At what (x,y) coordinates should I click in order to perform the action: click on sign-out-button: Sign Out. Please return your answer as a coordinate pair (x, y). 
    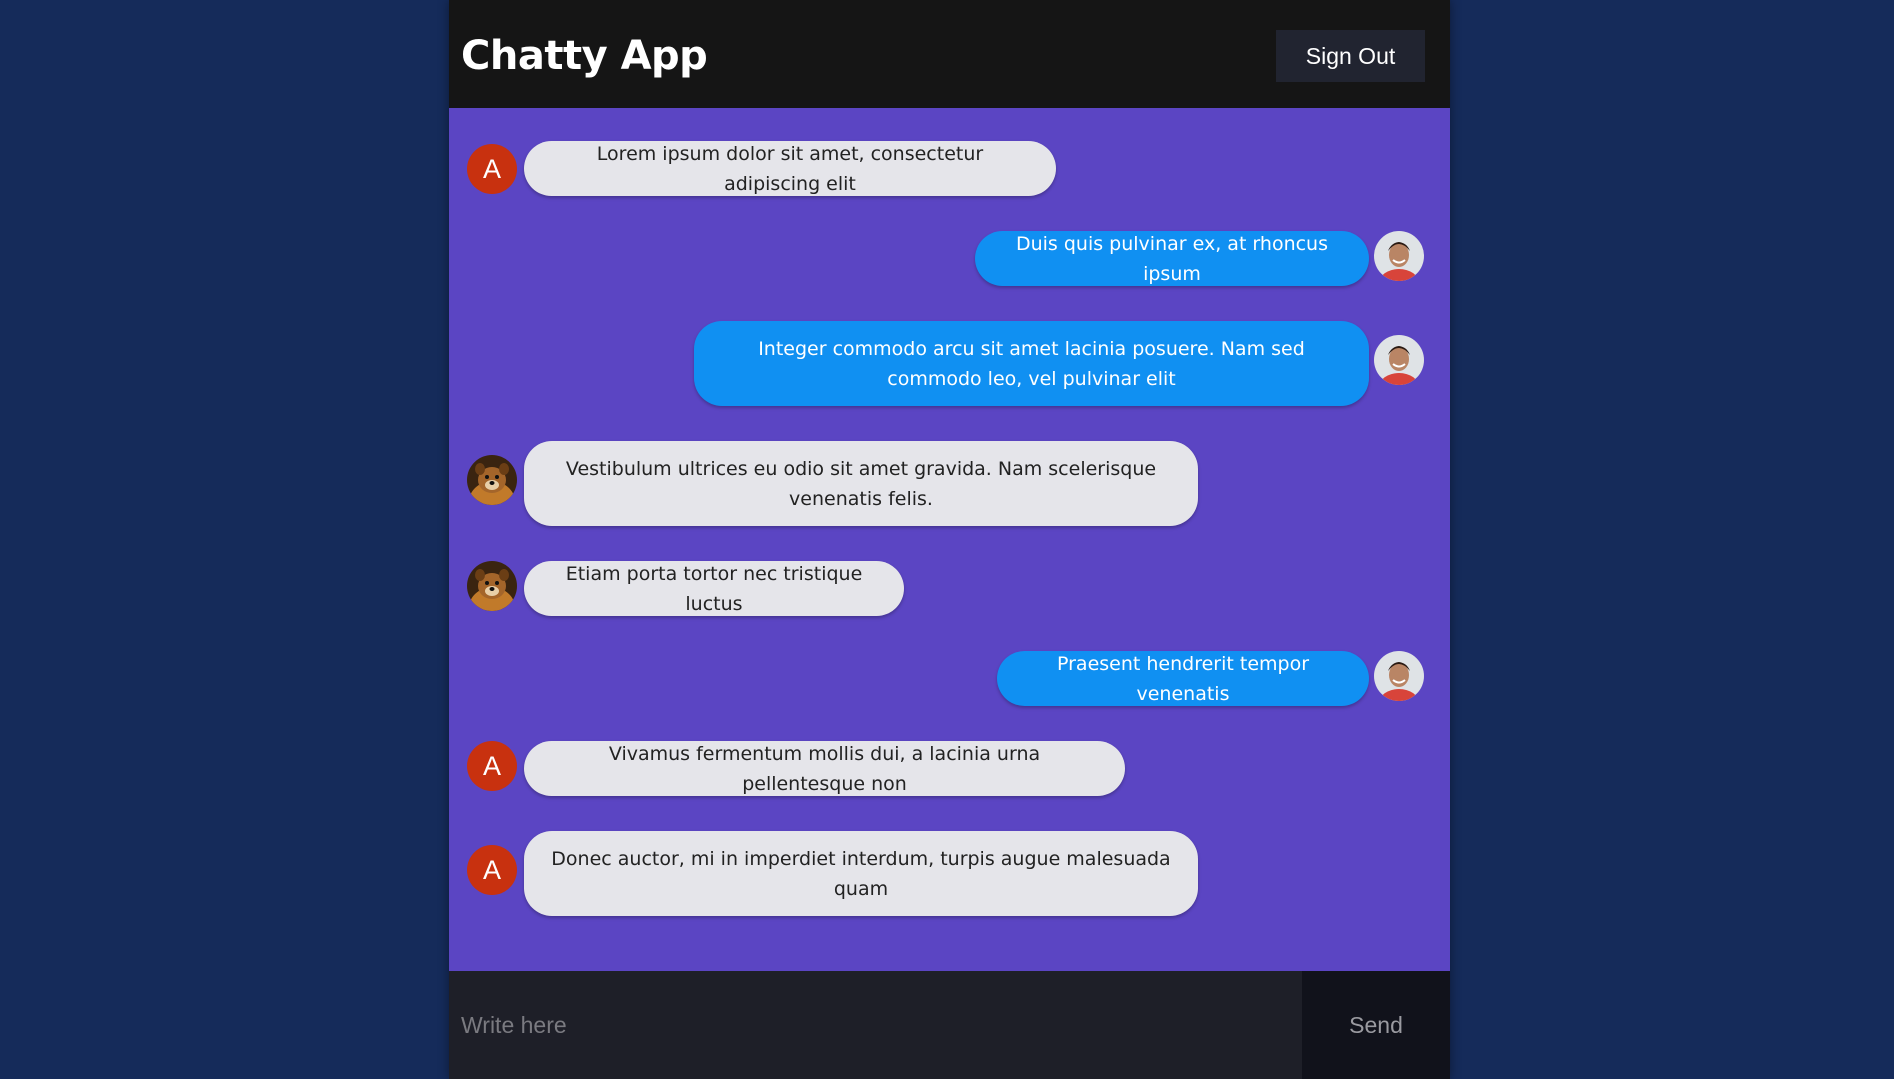
    Looking at the image, I should click on (1350, 56).